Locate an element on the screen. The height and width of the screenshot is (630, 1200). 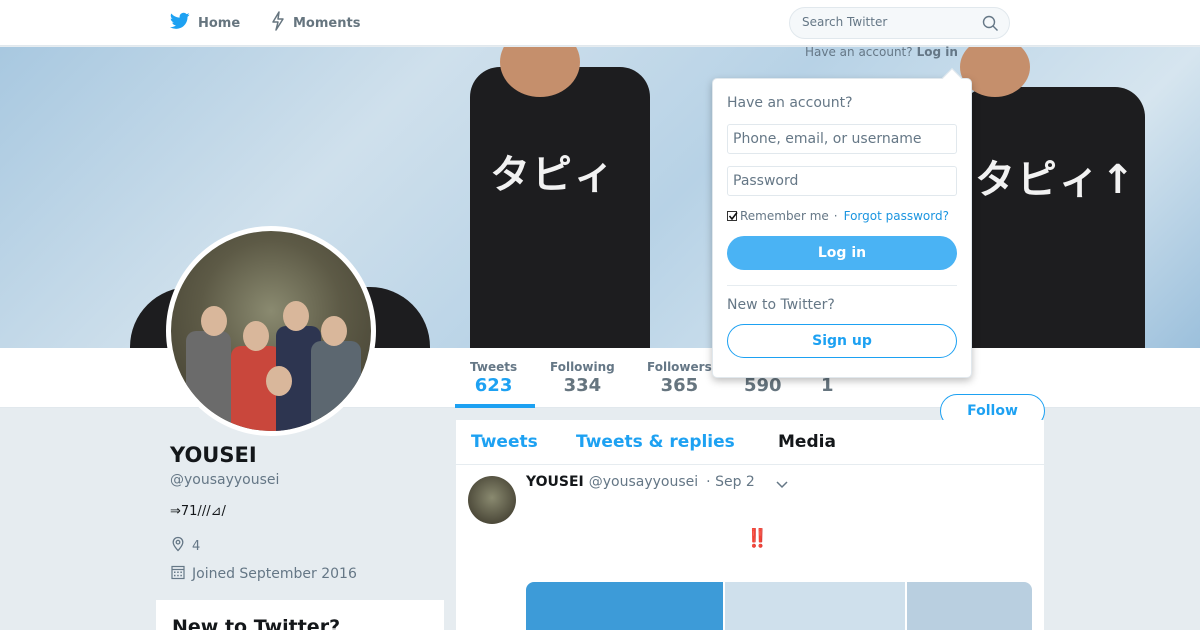
stat-value: 590 is located at coordinates (763, 385).